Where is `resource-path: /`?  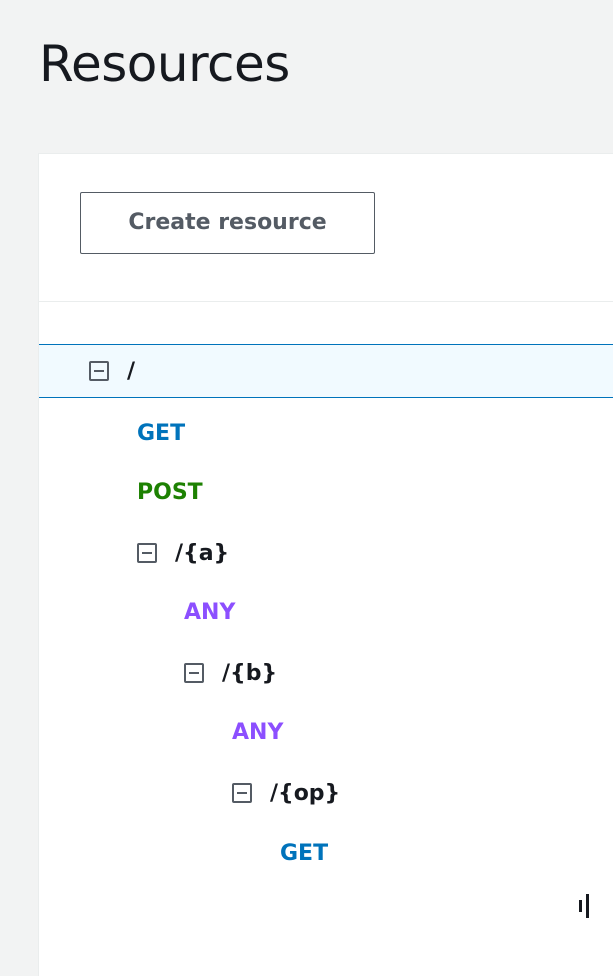
resource-path: / is located at coordinates (131, 371).